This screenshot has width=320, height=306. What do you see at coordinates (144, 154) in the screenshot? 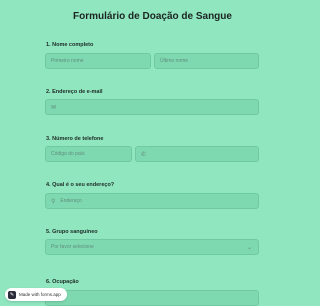
I see `phone-icon: ✆` at bounding box center [144, 154].